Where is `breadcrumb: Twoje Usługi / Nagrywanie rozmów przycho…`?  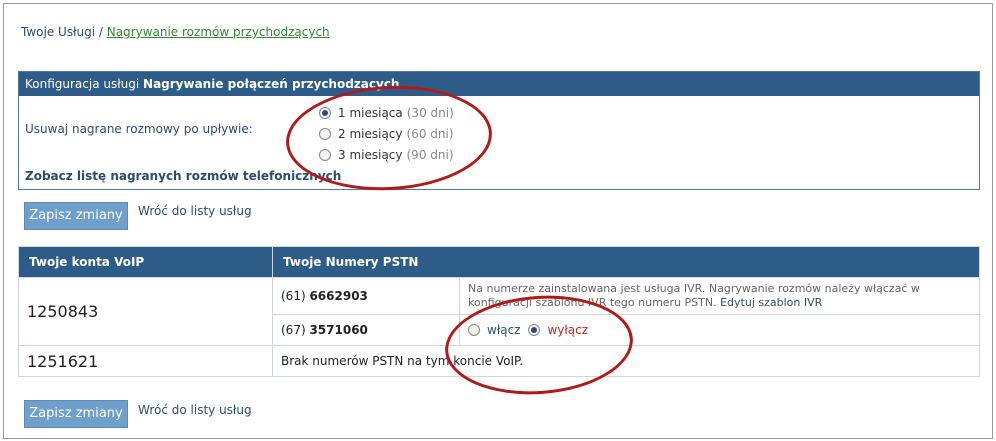
breadcrumb: Twoje Usługi / Nagrywanie rozmów przycho… is located at coordinates (175, 32).